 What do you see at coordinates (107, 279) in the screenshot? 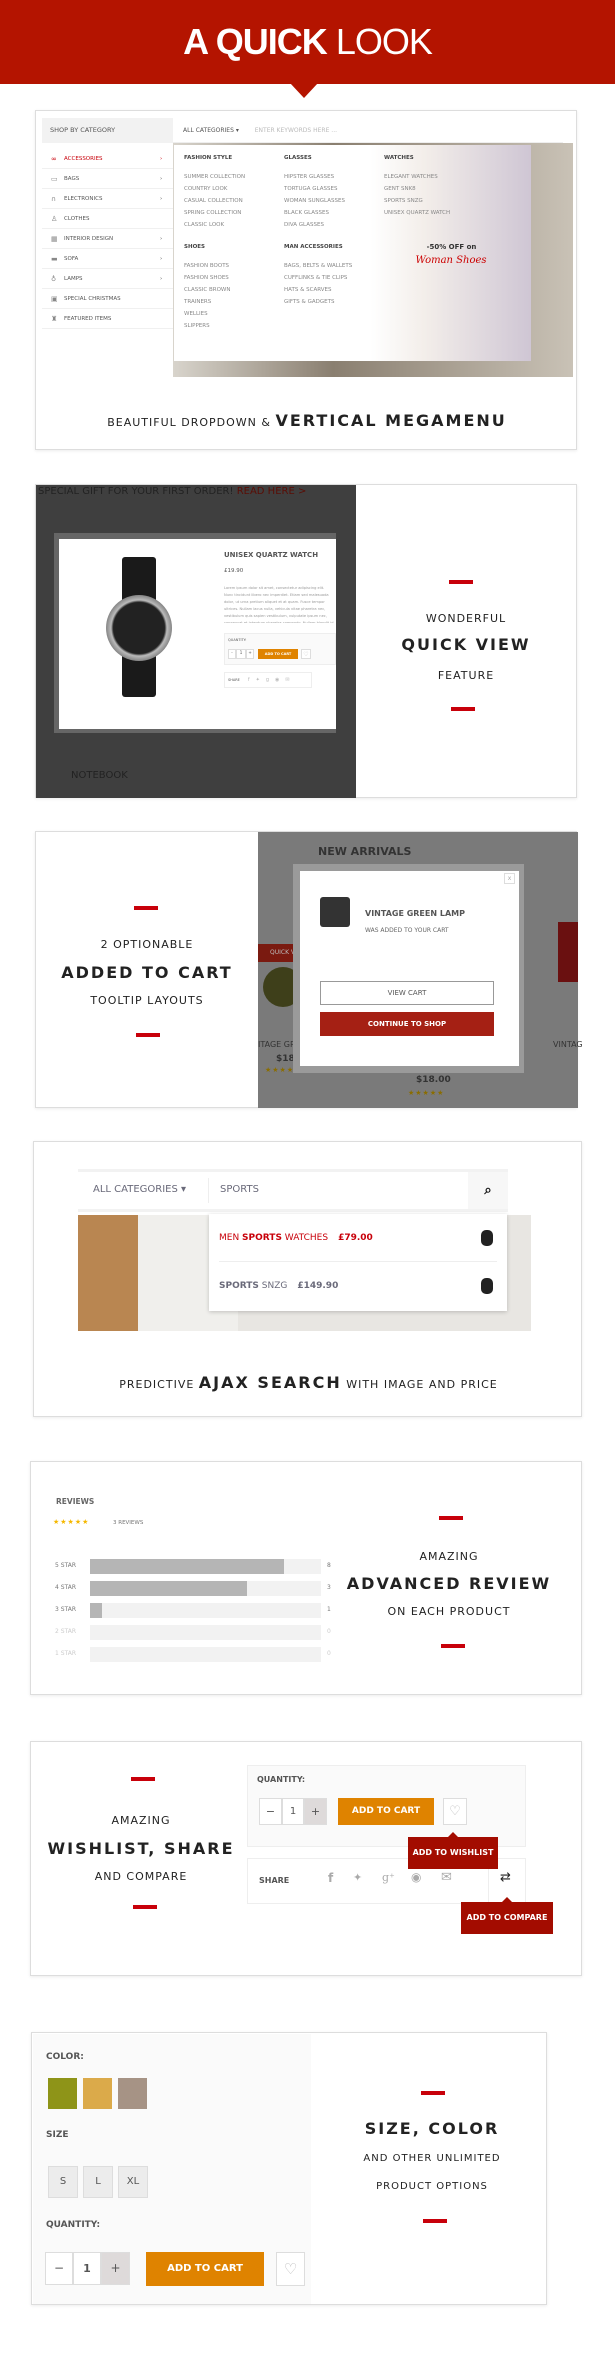
I see `category-item: ♁ LAMPS ›` at bounding box center [107, 279].